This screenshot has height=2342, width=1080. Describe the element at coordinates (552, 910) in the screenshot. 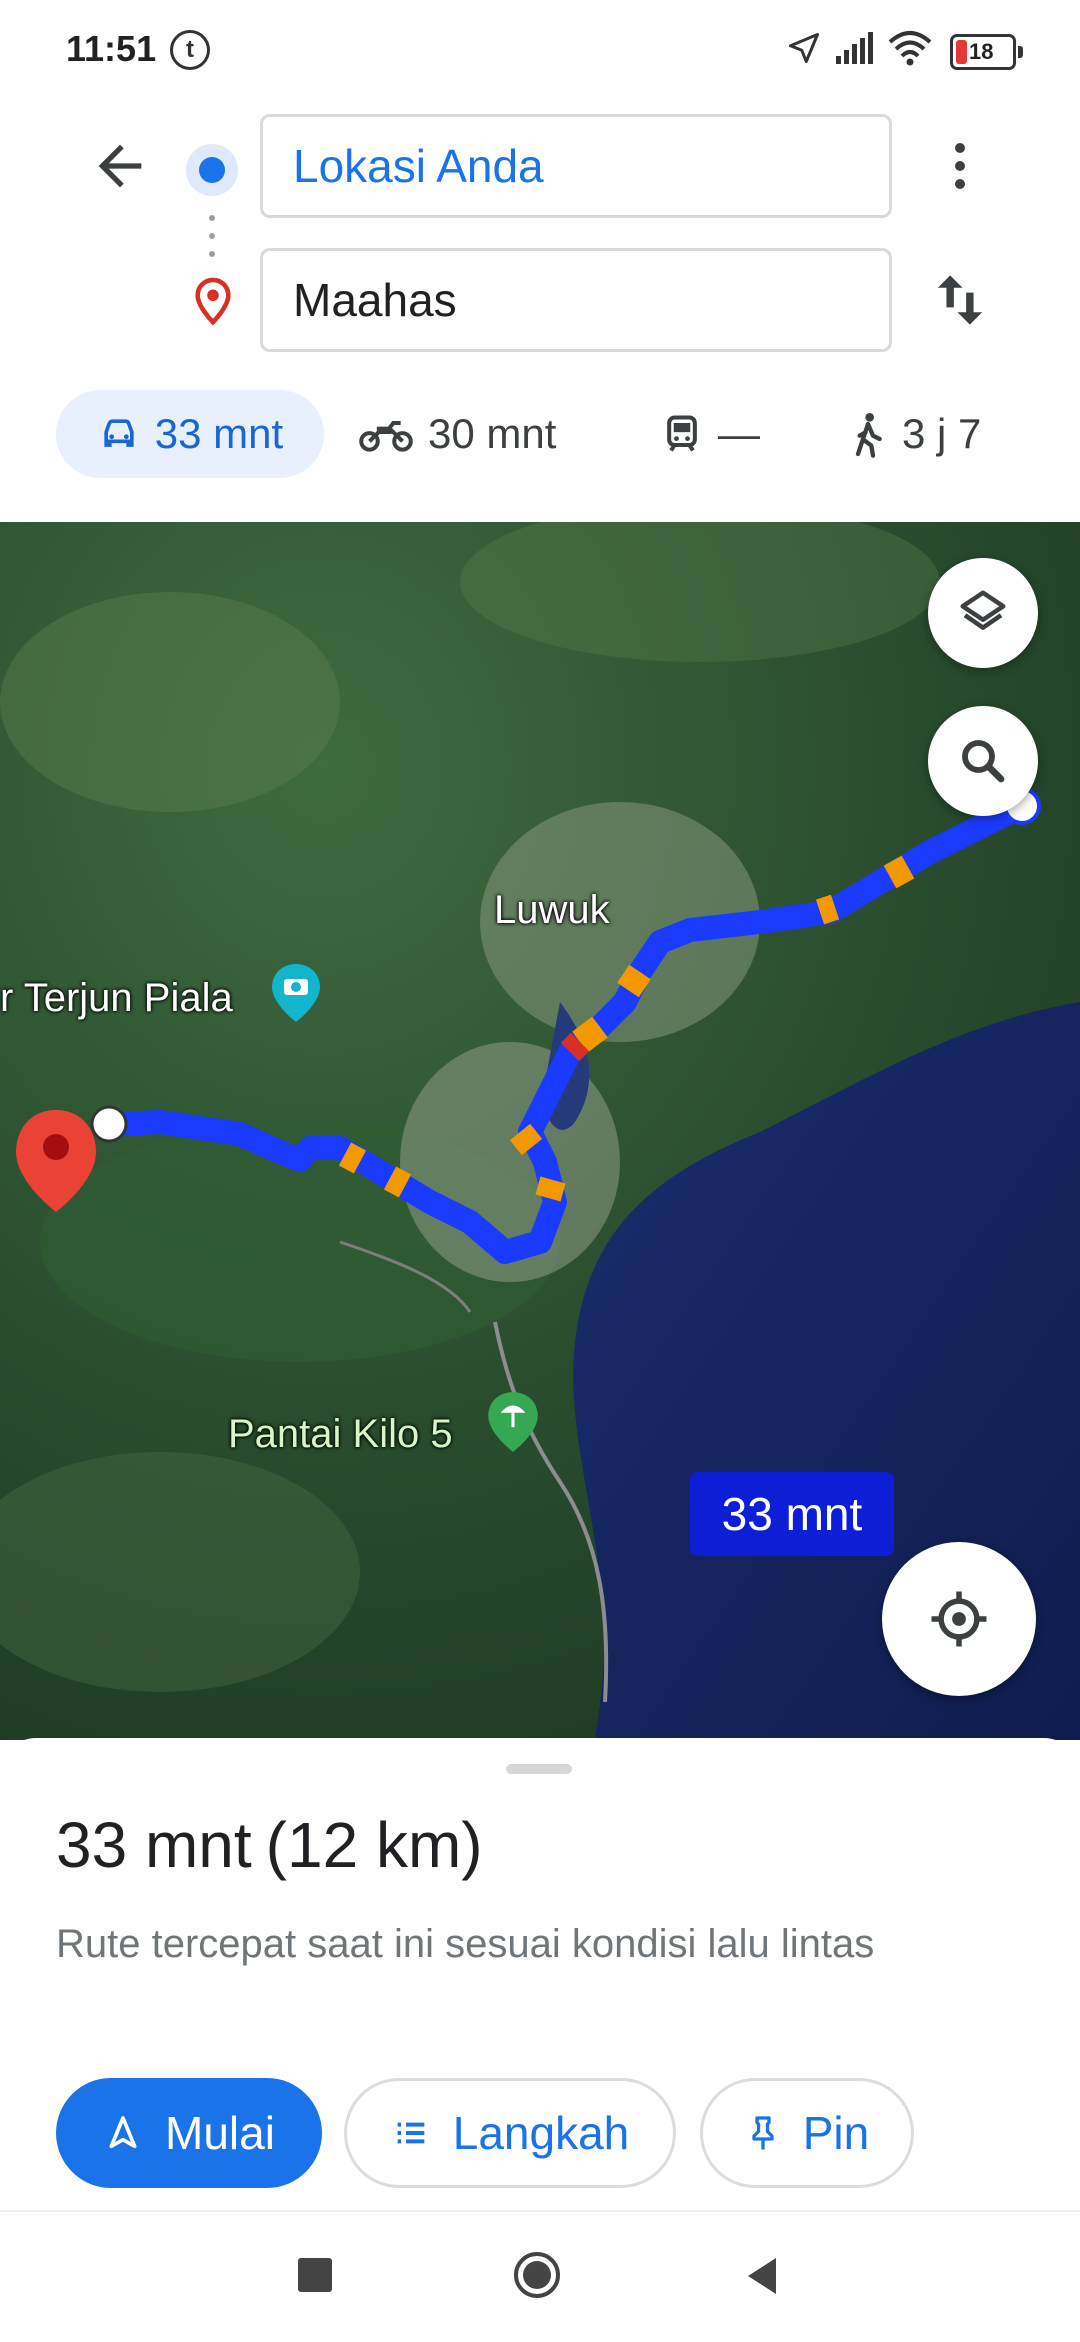

I see `city-label: Luwuk` at that location.